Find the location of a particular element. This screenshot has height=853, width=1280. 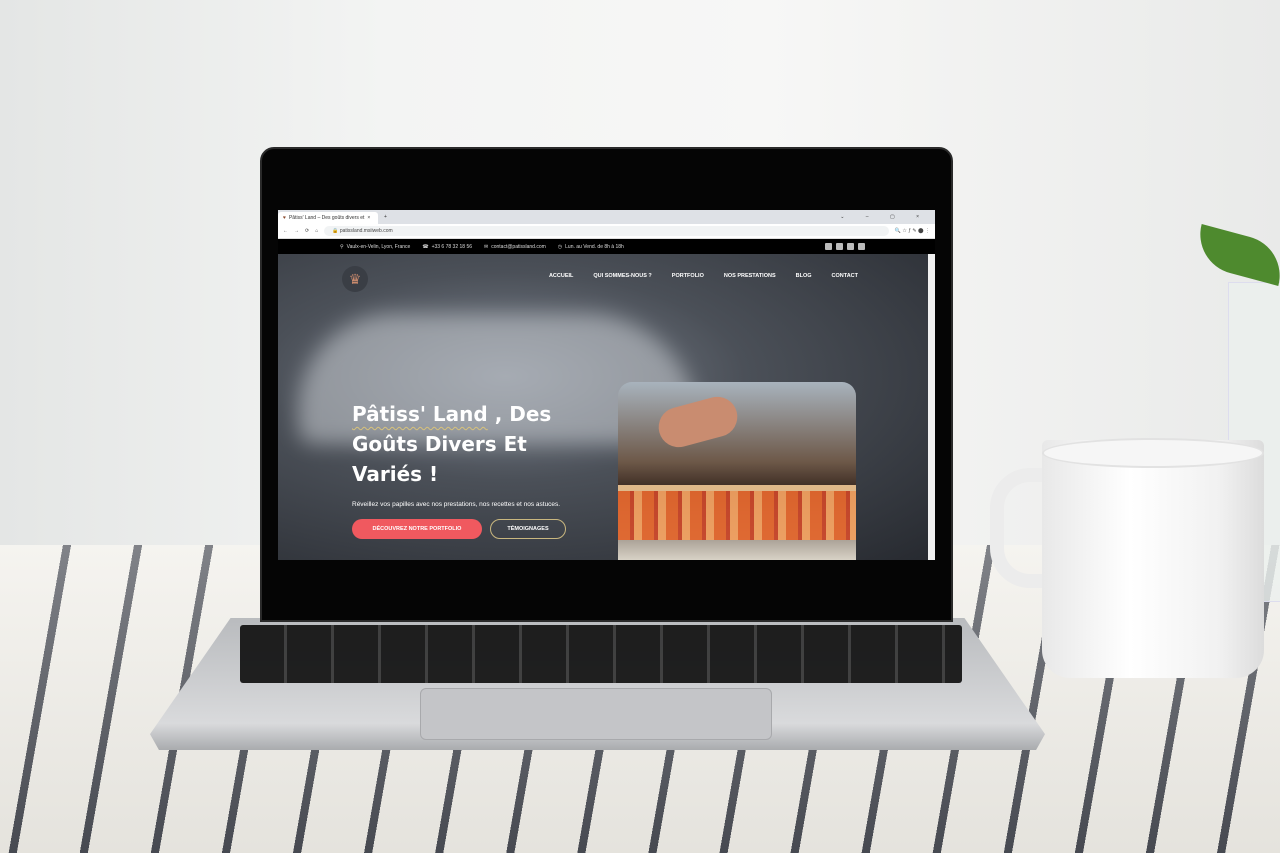

page-scrollbar is located at coordinates (931, 407).